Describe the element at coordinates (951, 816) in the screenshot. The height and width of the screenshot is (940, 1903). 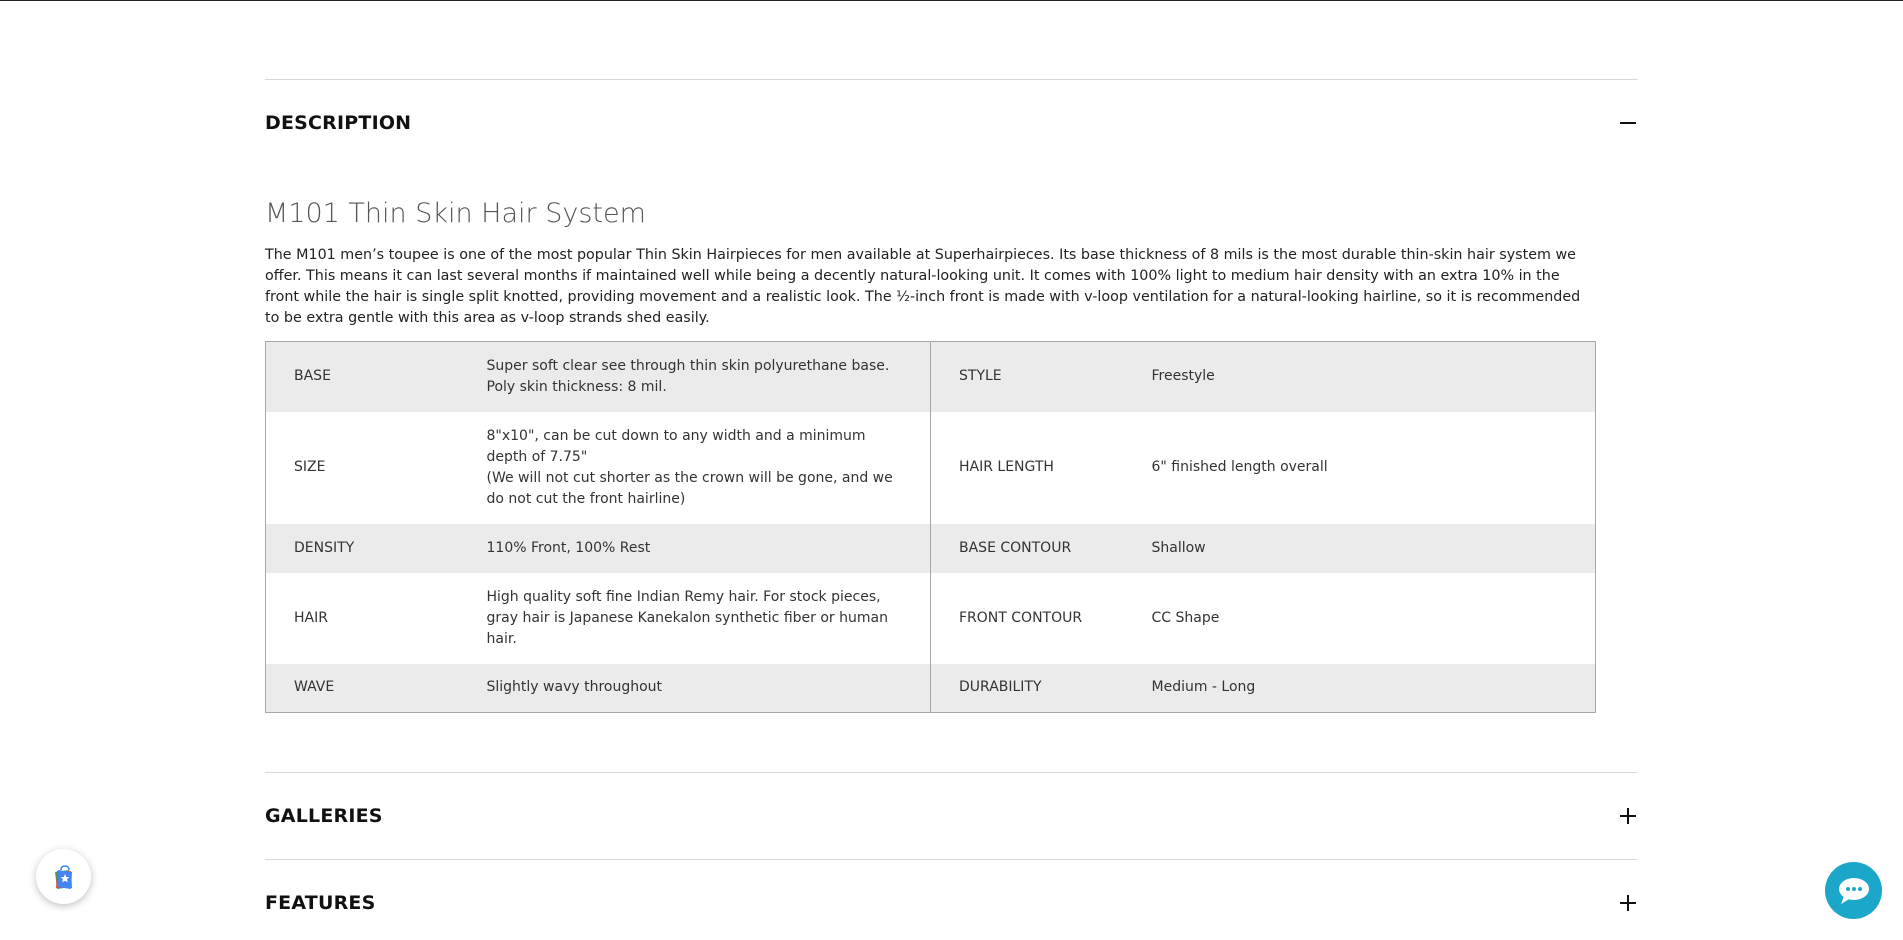
I see `accordion-galleries-header: GALLERIES` at that location.